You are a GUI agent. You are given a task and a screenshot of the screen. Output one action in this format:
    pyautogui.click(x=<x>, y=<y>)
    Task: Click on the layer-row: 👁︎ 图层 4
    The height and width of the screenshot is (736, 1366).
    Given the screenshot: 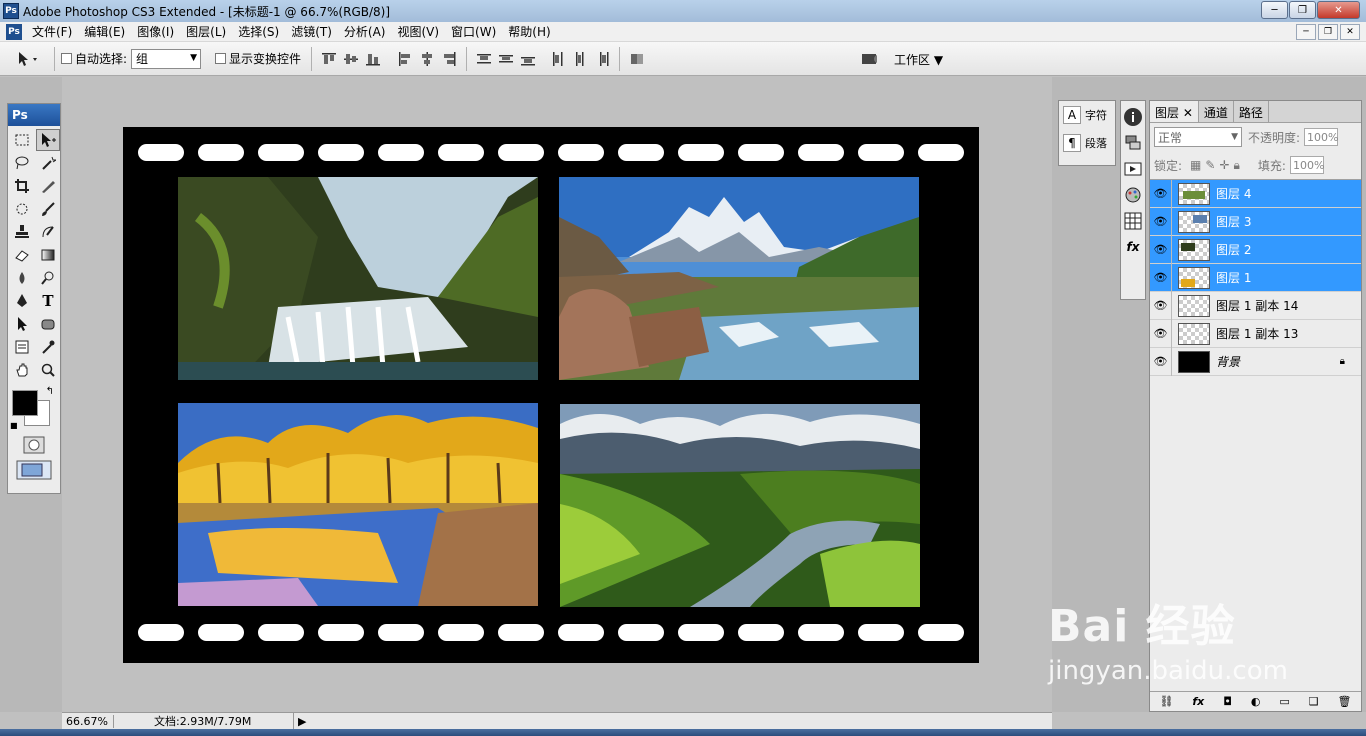 What is the action you would take?
    pyautogui.click(x=1255, y=193)
    